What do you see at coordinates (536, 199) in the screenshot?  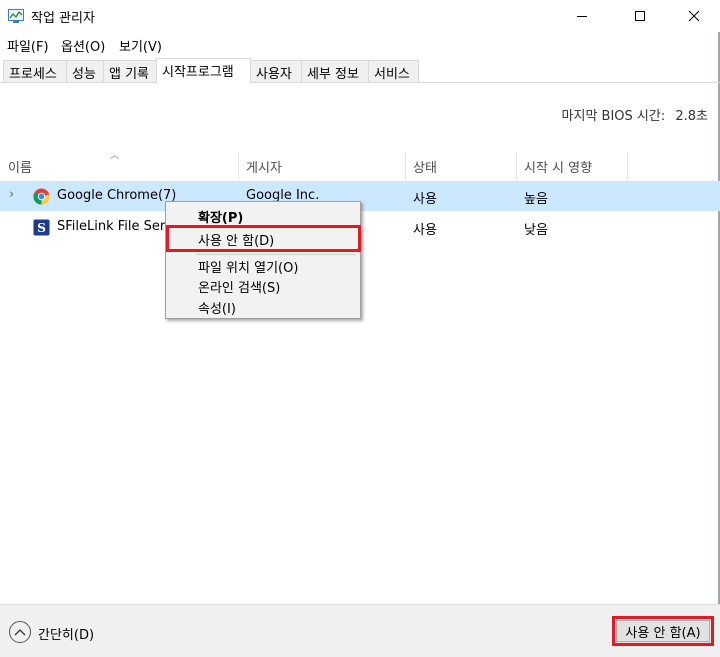 I see `app-impact: 높음` at bounding box center [536, 199].